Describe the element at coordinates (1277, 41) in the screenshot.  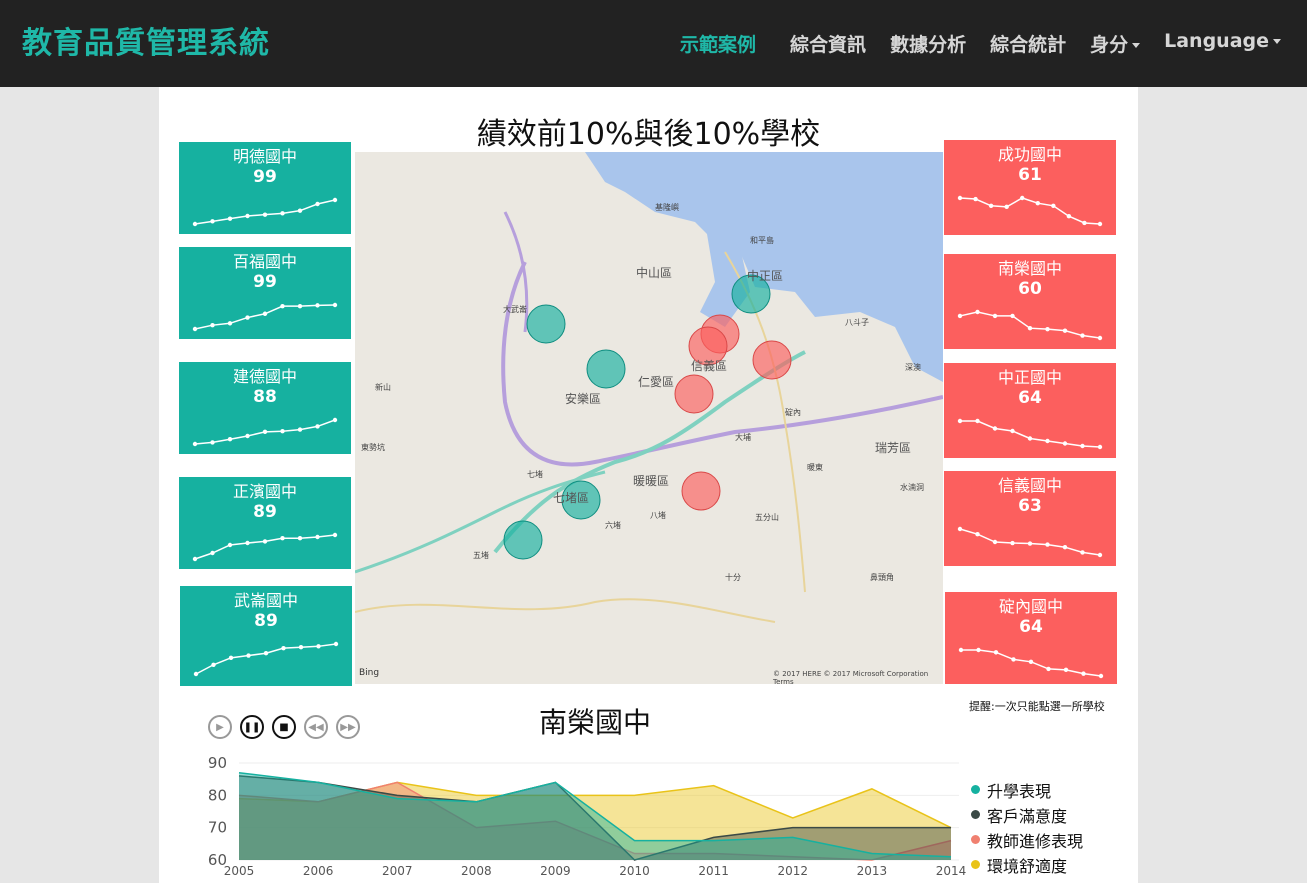
I see `caret-down-icon` at that location.